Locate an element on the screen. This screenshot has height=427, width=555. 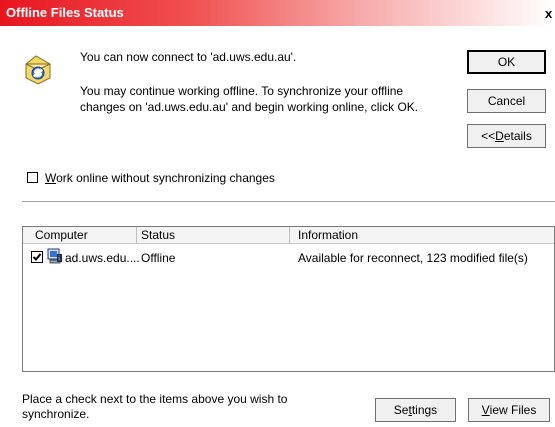
work-online-checkbox is located at coordinates (32, 177).